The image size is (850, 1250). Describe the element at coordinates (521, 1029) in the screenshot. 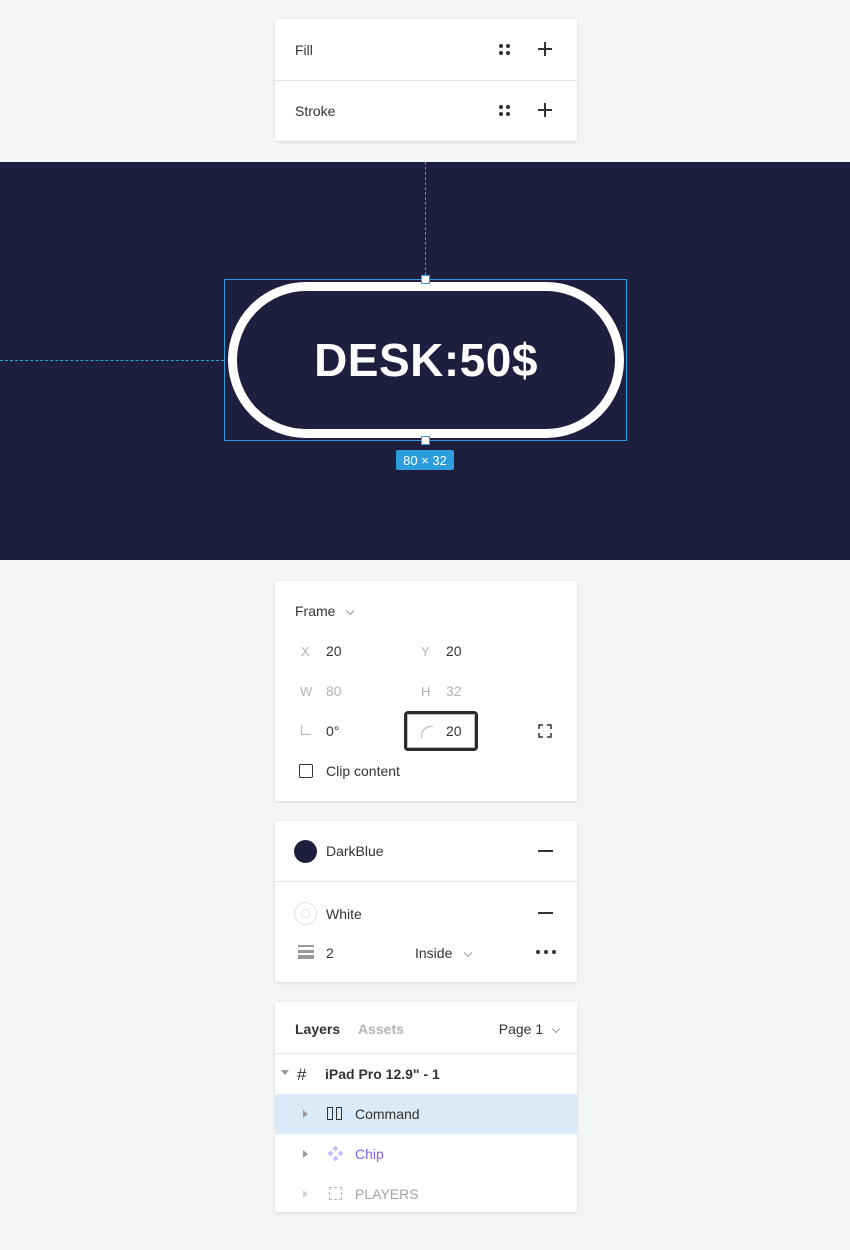

I see `page-name: Page 1` at that location.